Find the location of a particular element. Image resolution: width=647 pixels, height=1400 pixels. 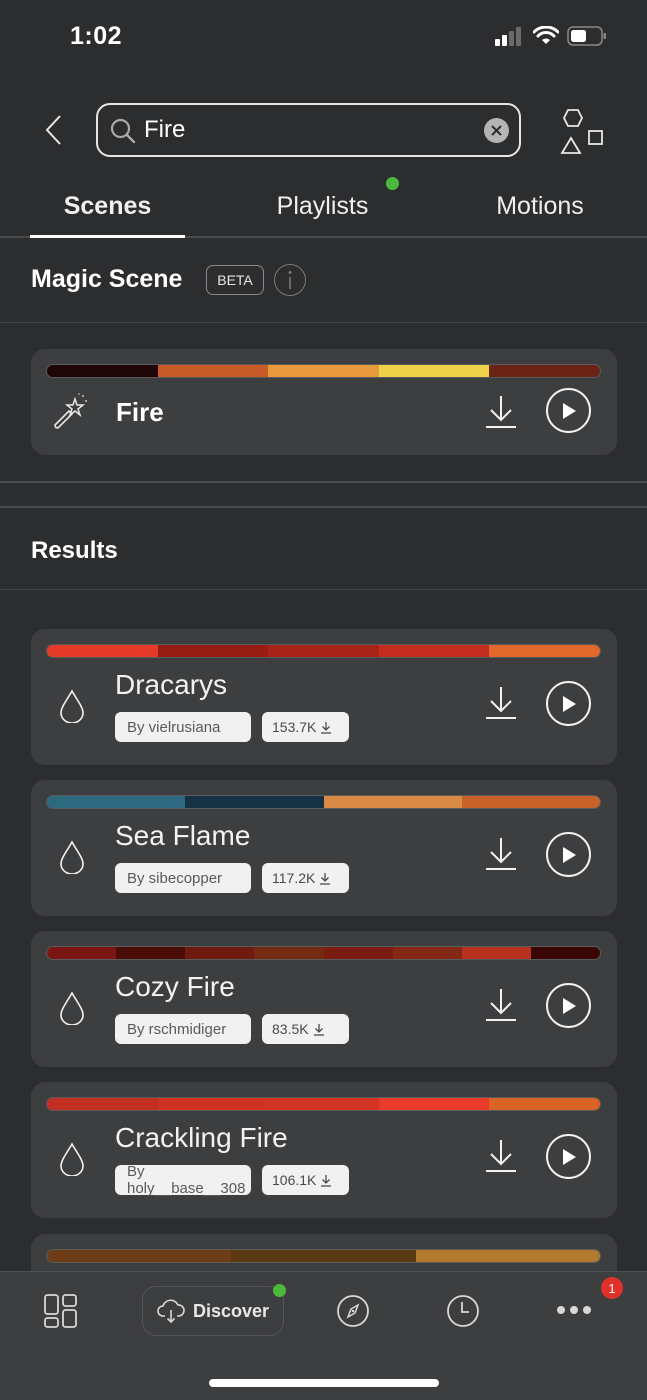

cloud-download-icon is located at coordinates (171, 1311).